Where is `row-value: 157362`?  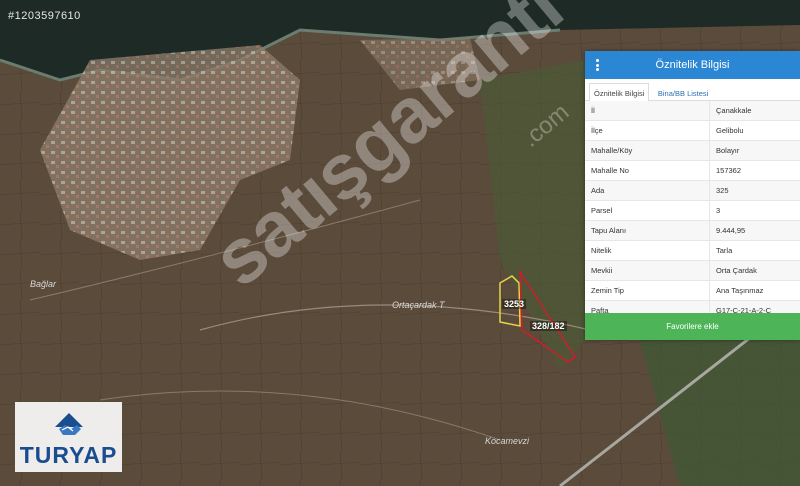 row-value: 157362 is located at coordinates (754, 170).